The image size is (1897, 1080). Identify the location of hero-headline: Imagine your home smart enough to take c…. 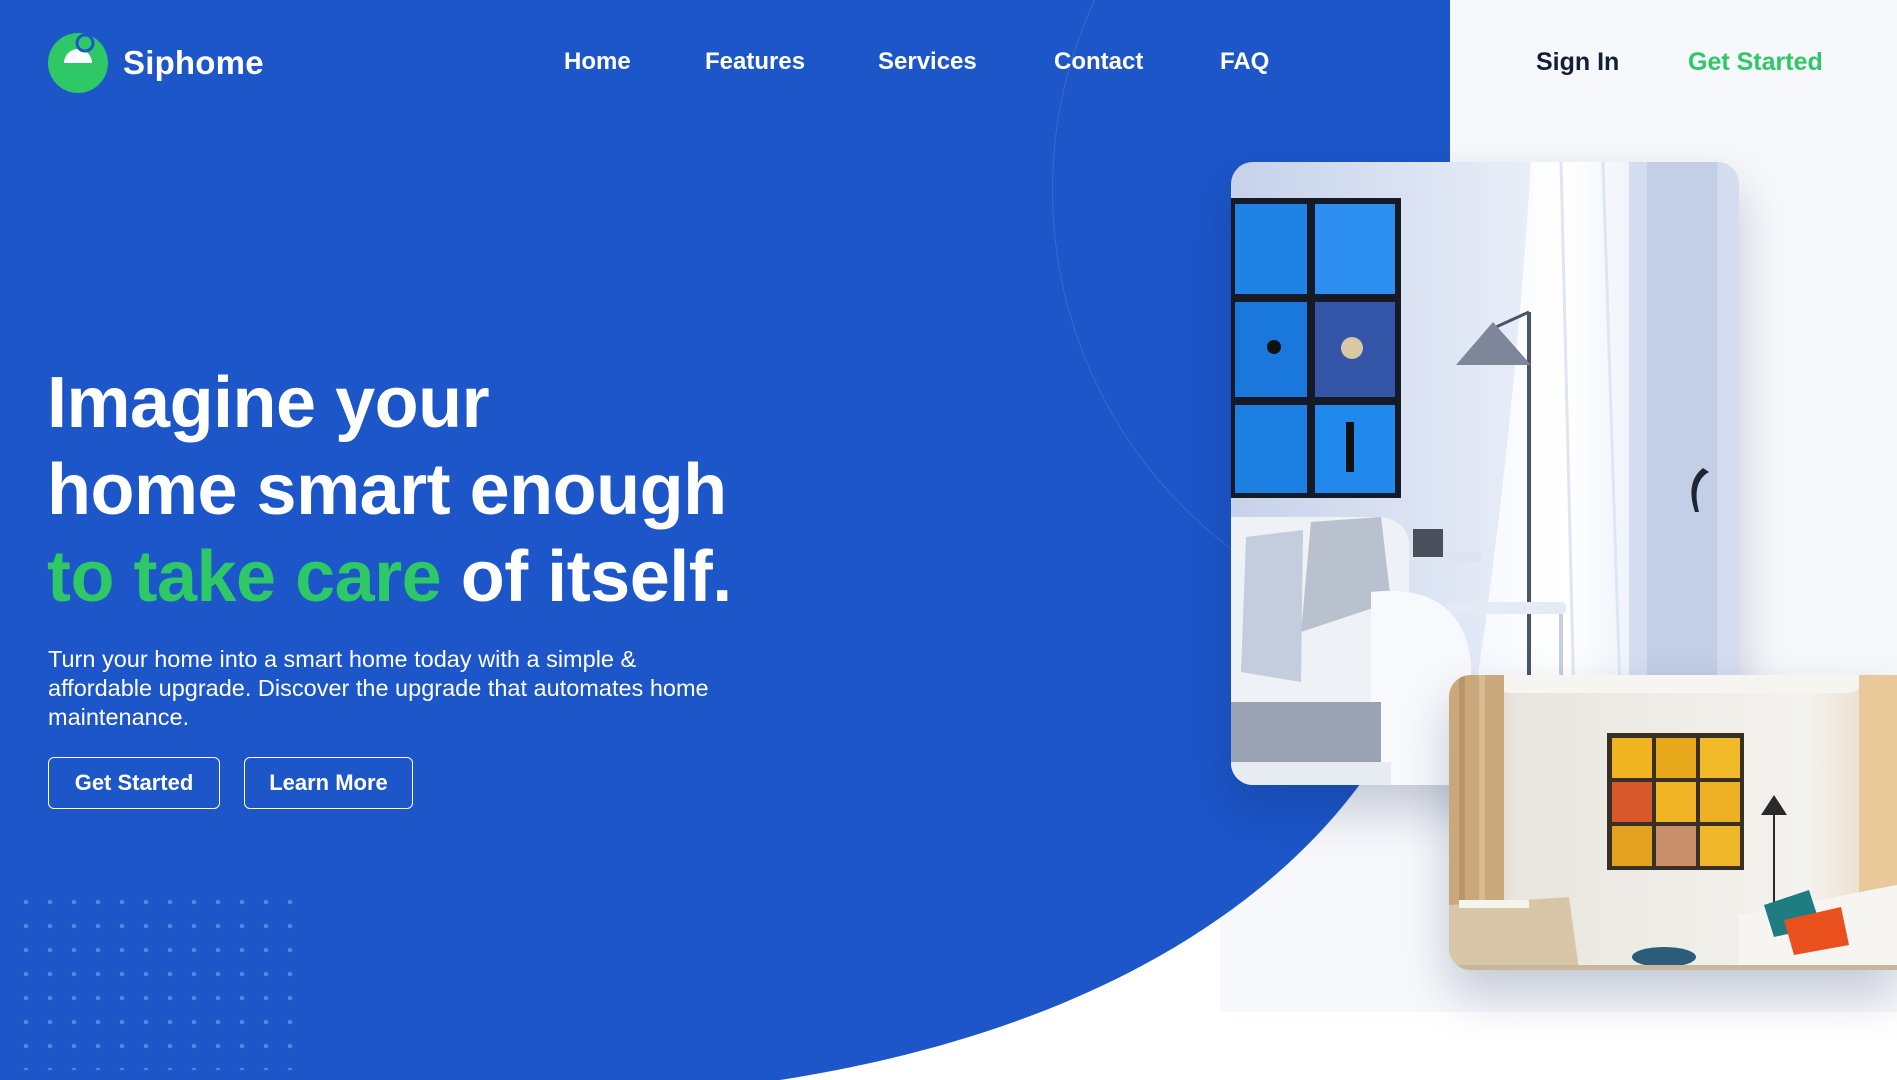
(427, 490).